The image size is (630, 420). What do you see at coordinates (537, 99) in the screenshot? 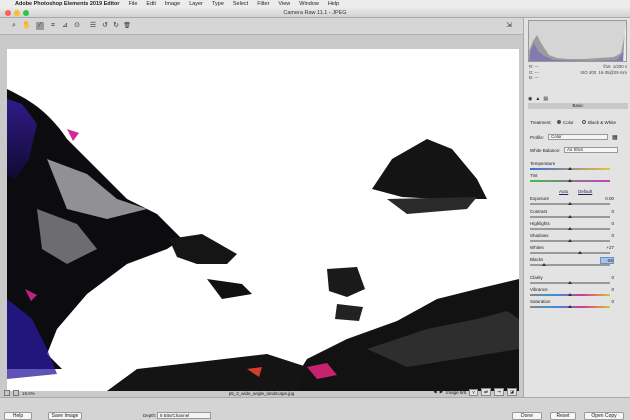
I see `detail-tab-icon: ▲` at bounding box center [537, 99].